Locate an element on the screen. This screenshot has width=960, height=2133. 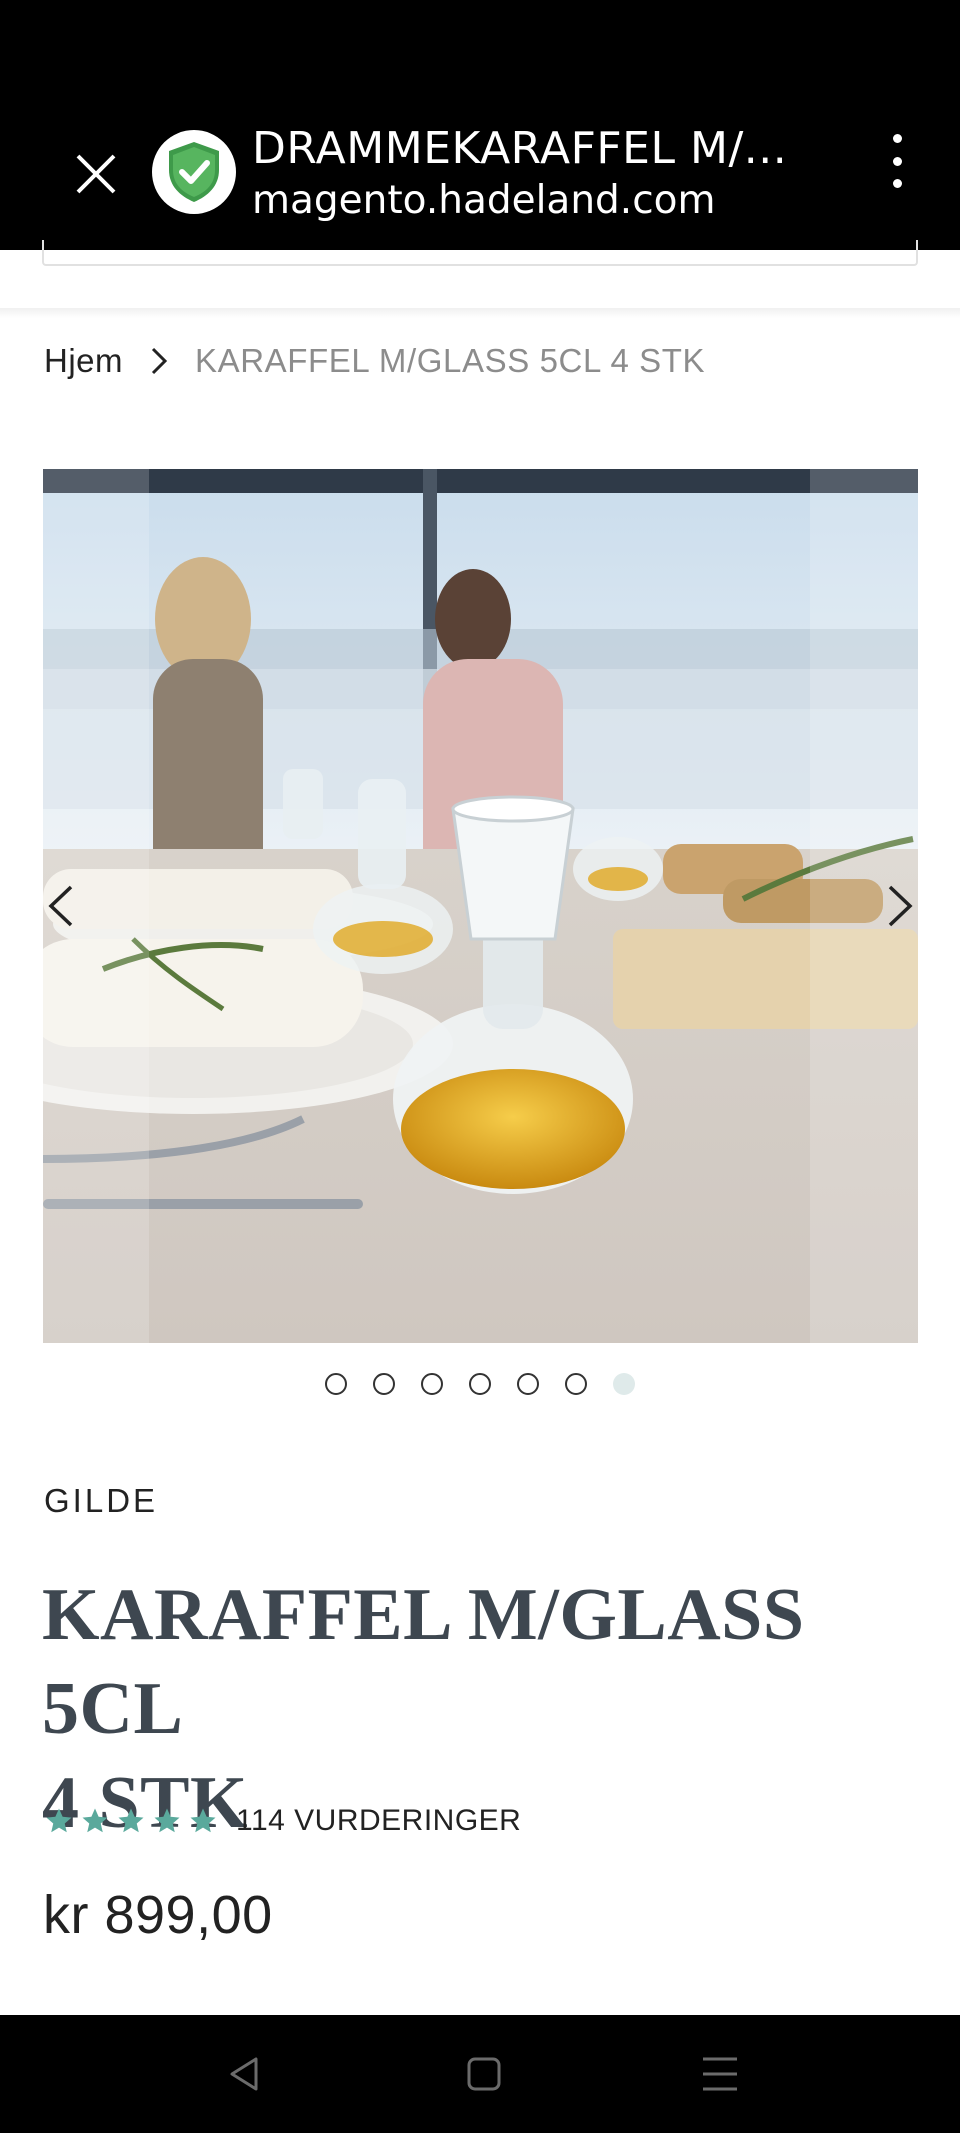
gallery-dot-active is located at coordinates (624, 1384).